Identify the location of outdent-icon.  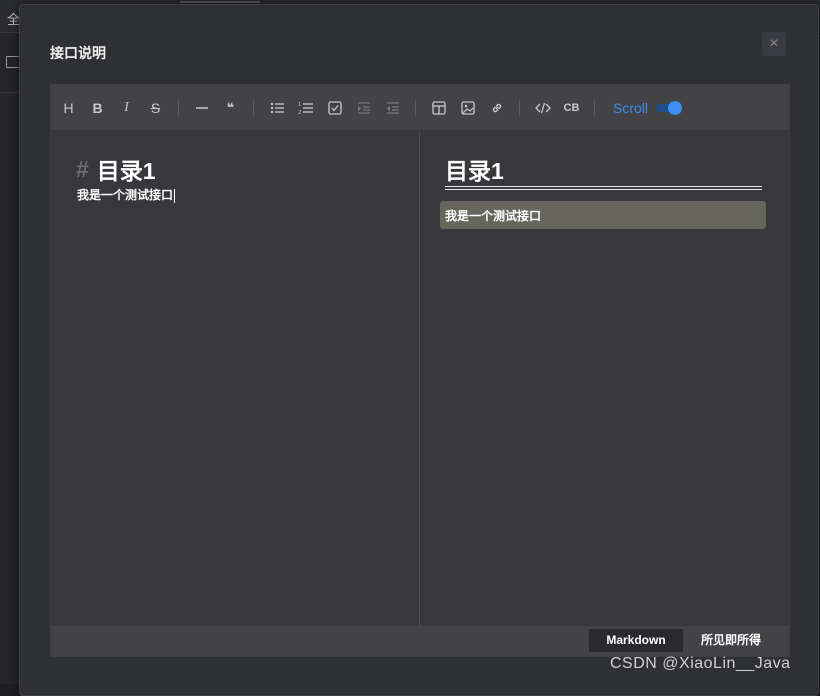
(392, 107).